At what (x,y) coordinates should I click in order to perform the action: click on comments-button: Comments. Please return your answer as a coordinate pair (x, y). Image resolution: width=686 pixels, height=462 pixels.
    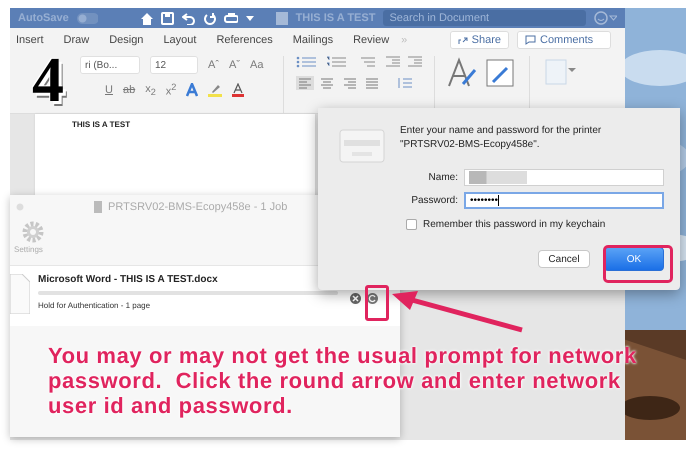
    Looking at the image, I should click on (564, 40).